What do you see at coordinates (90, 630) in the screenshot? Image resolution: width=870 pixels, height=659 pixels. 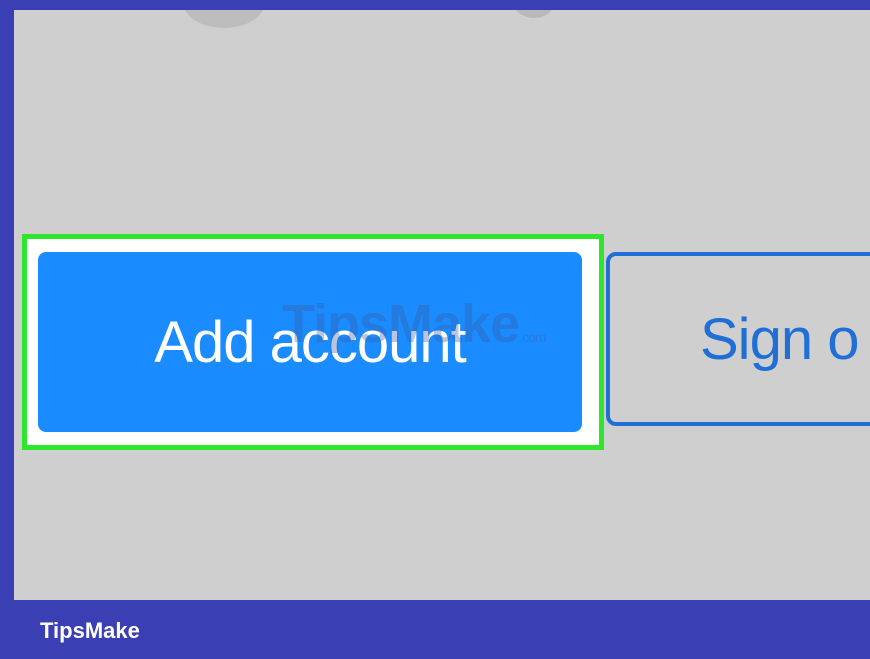 I see `footer-brand: TipsMake` at bounding box center [90, 630].